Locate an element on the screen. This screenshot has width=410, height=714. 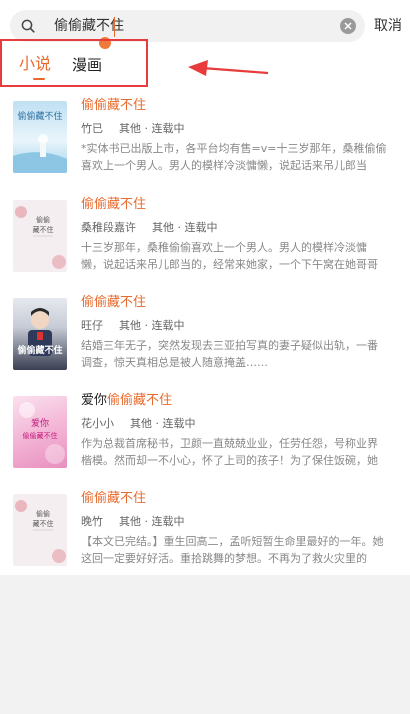
book-author: 竹已 is located at coordinates (92, 128).